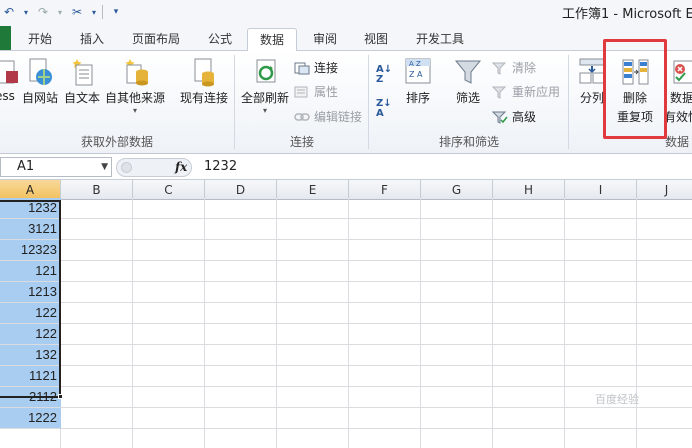  Describe the element at coordinates (30, 418) in the screenshot. I see `cell: 1222` at that location.